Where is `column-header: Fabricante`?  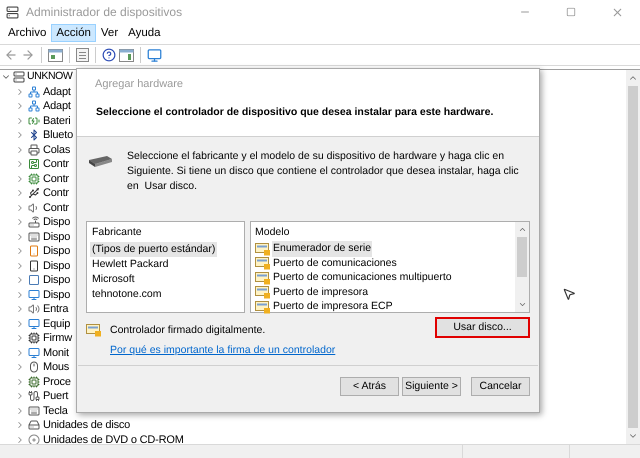
column-header: Fabricante is located at coordinates (117, 232).